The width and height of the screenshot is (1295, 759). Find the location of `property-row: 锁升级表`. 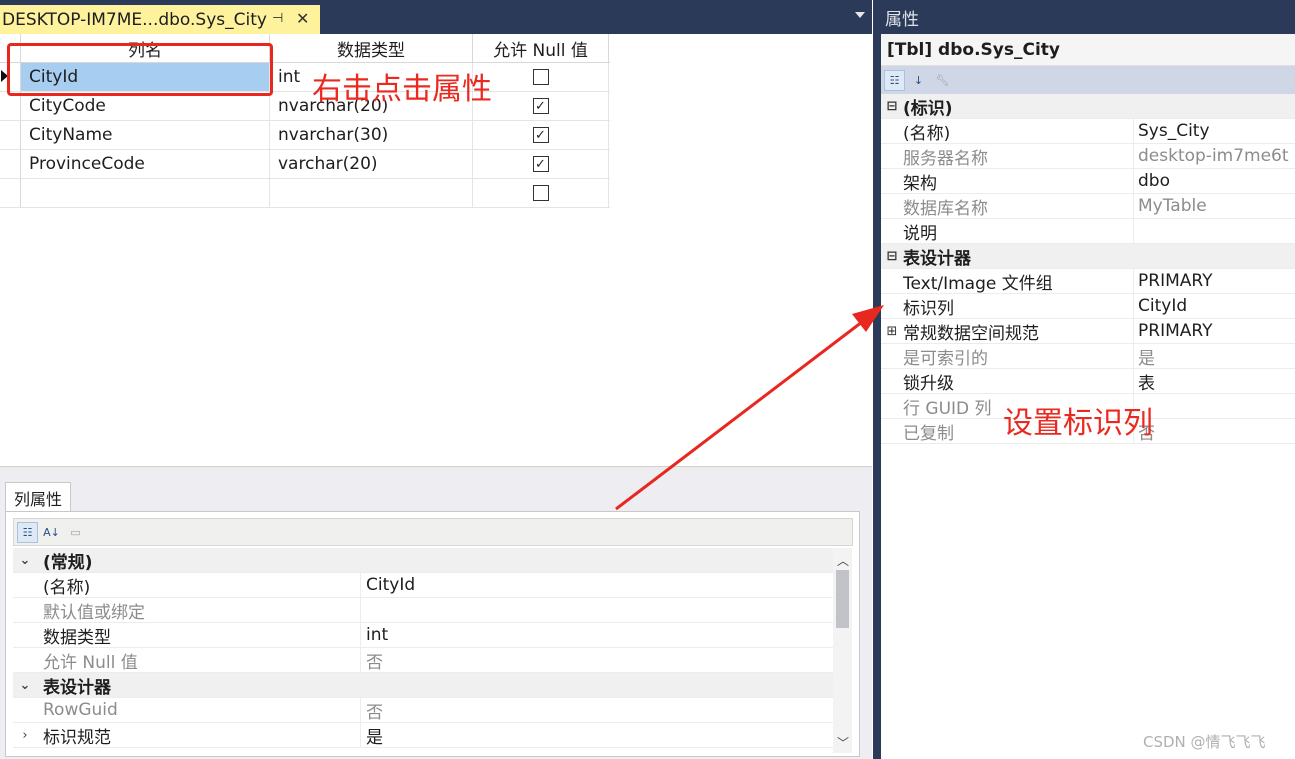

property-row: 锁升级表 is located at coordinates (1088, 381).